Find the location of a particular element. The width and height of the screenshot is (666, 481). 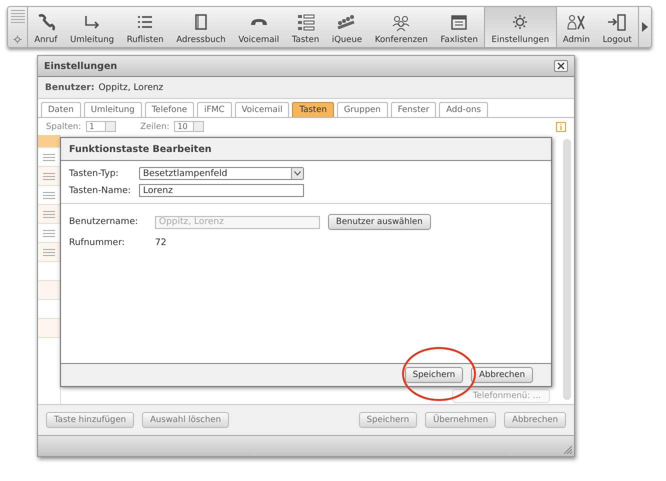

arrow-right-icon is located at coordinates (645, 27).